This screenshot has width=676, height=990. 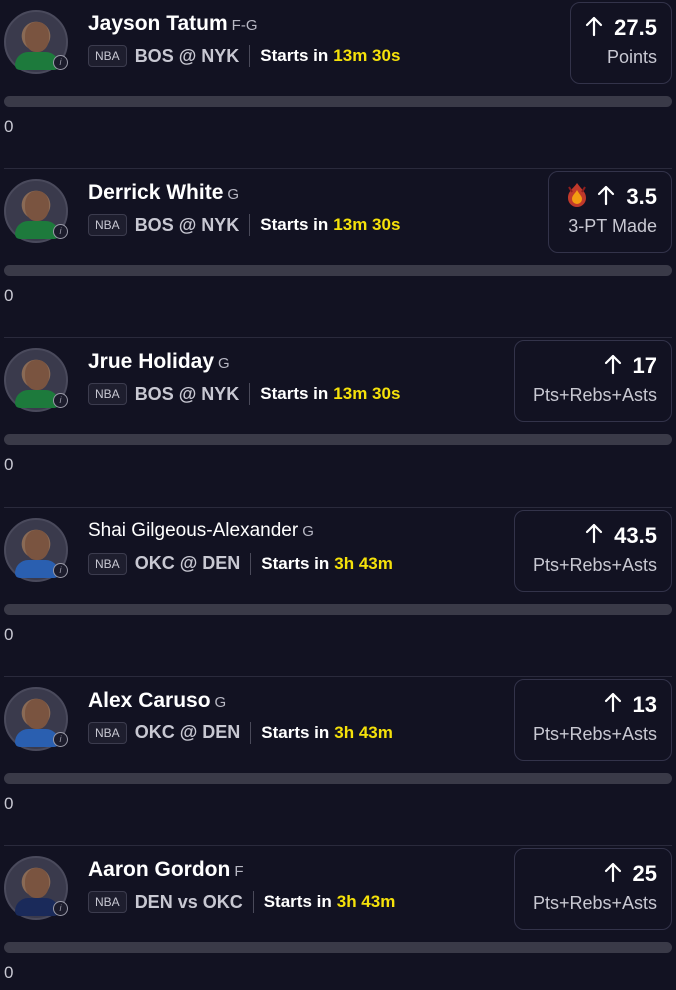 I want to click on stat-projection-button: 27.5 Points, so click(x=621, y=43).